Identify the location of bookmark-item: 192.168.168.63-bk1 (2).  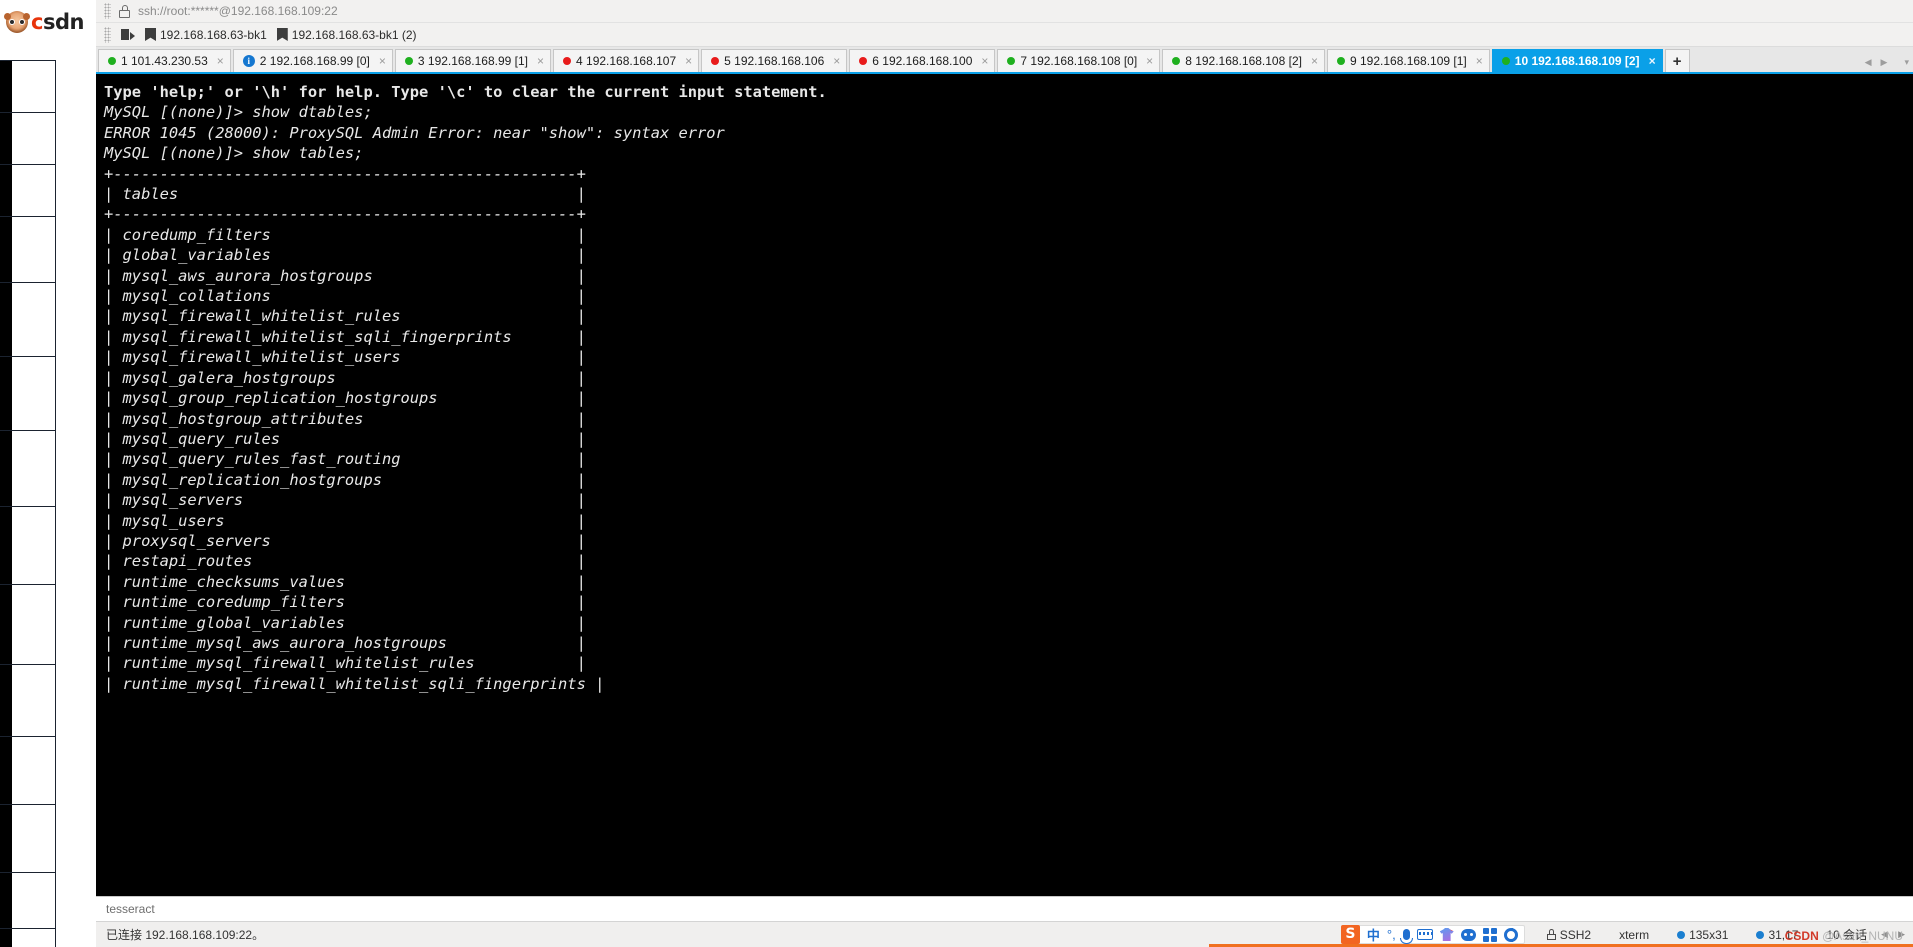
(347, 35).